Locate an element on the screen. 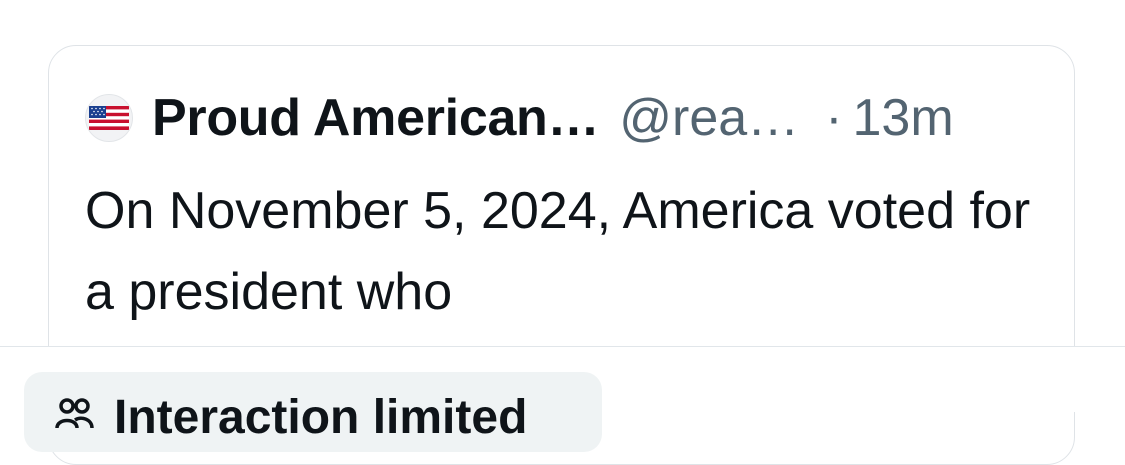 Image resolution: width=1125 pixels, height=465 pixels. quoted-post-header: Proud American… @rea… · 13m is located at coordinates (519, 118).